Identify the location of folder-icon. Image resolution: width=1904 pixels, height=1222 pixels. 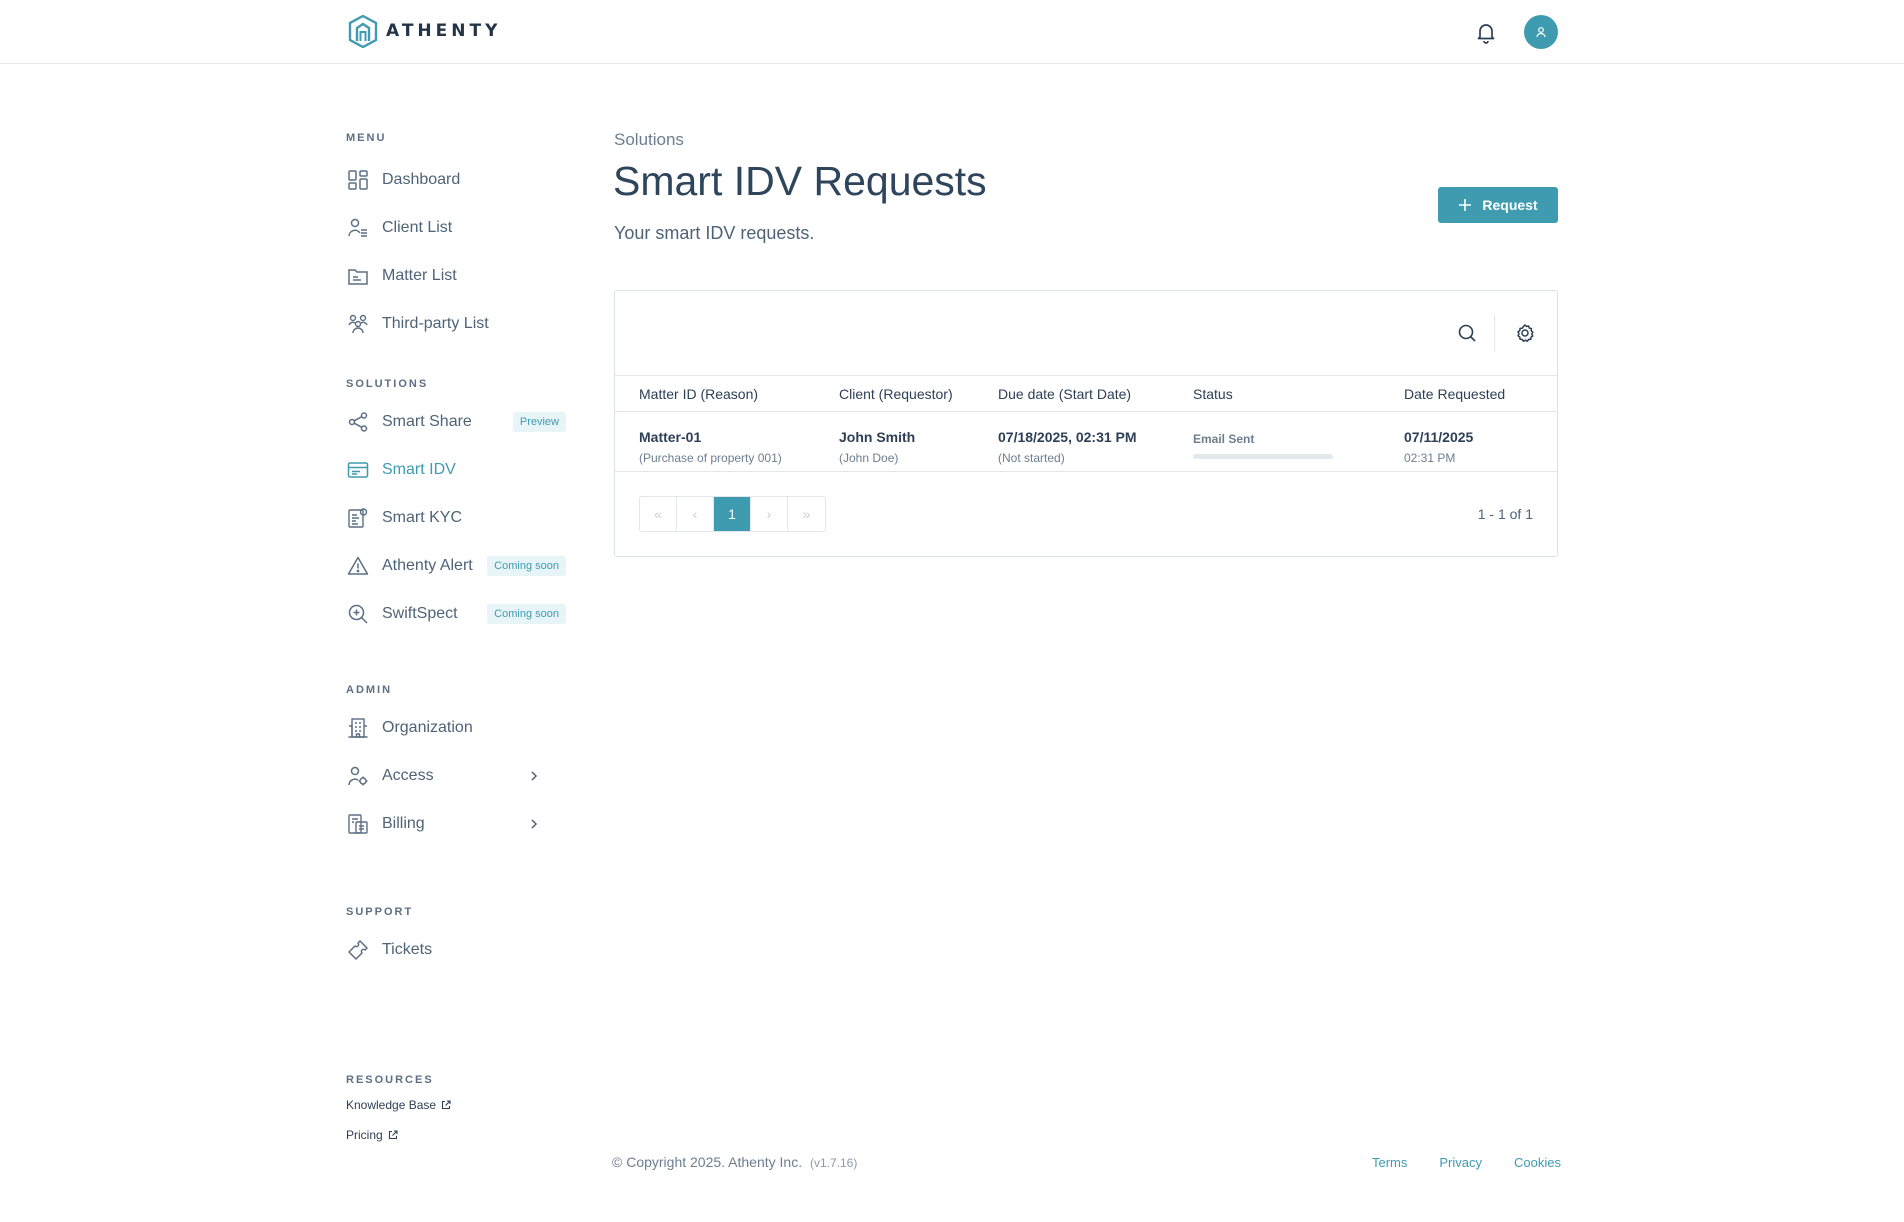
(358, 276).